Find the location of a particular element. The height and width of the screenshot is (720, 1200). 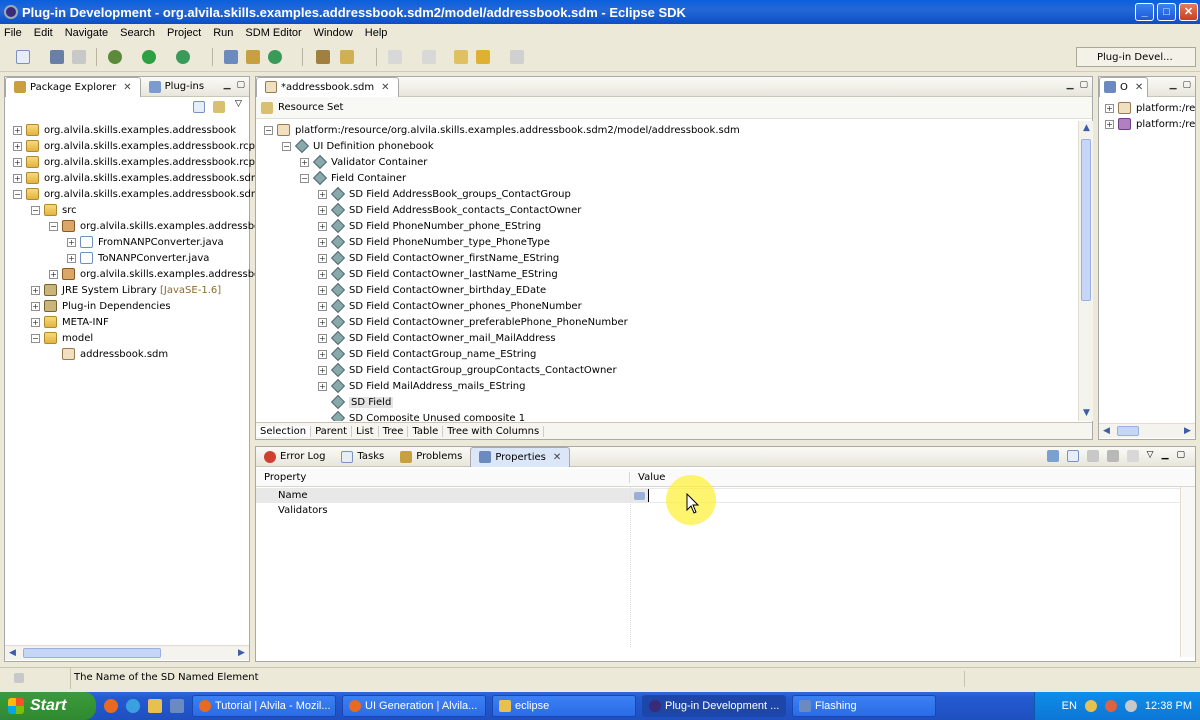

taskbar-item: eclipse is located at coordinates (564, 706).